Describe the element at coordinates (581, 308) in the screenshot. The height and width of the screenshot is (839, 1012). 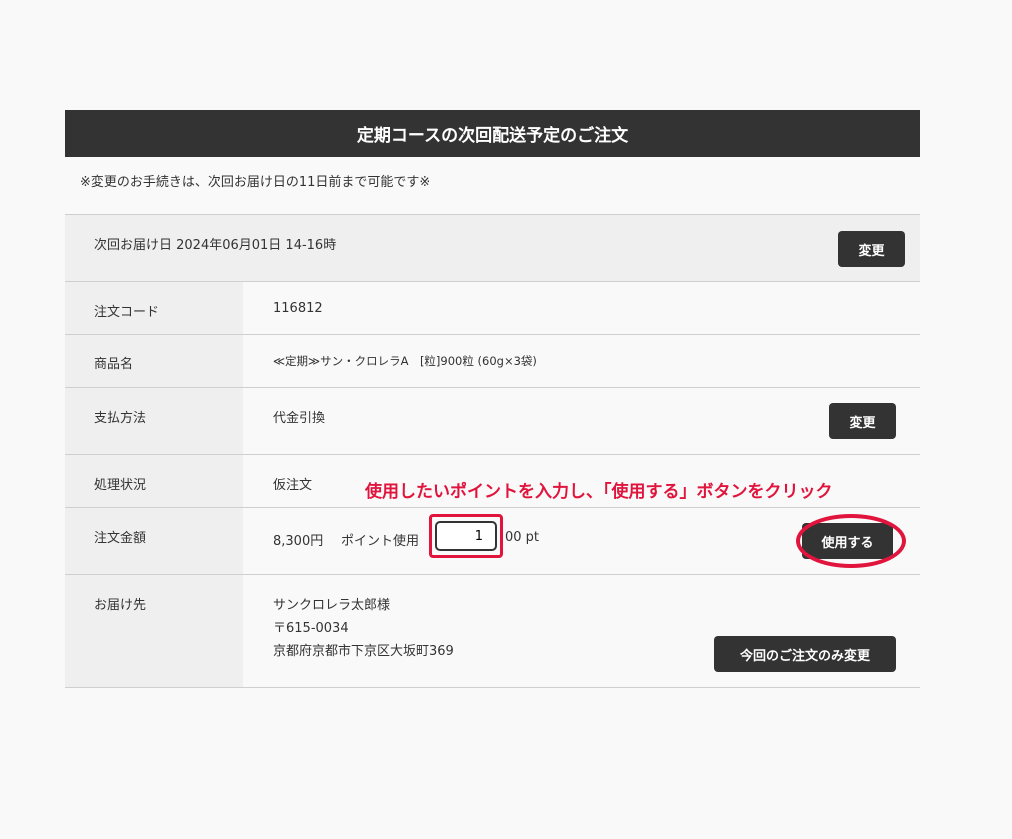
I see `order-code-value: 116812` at that location.